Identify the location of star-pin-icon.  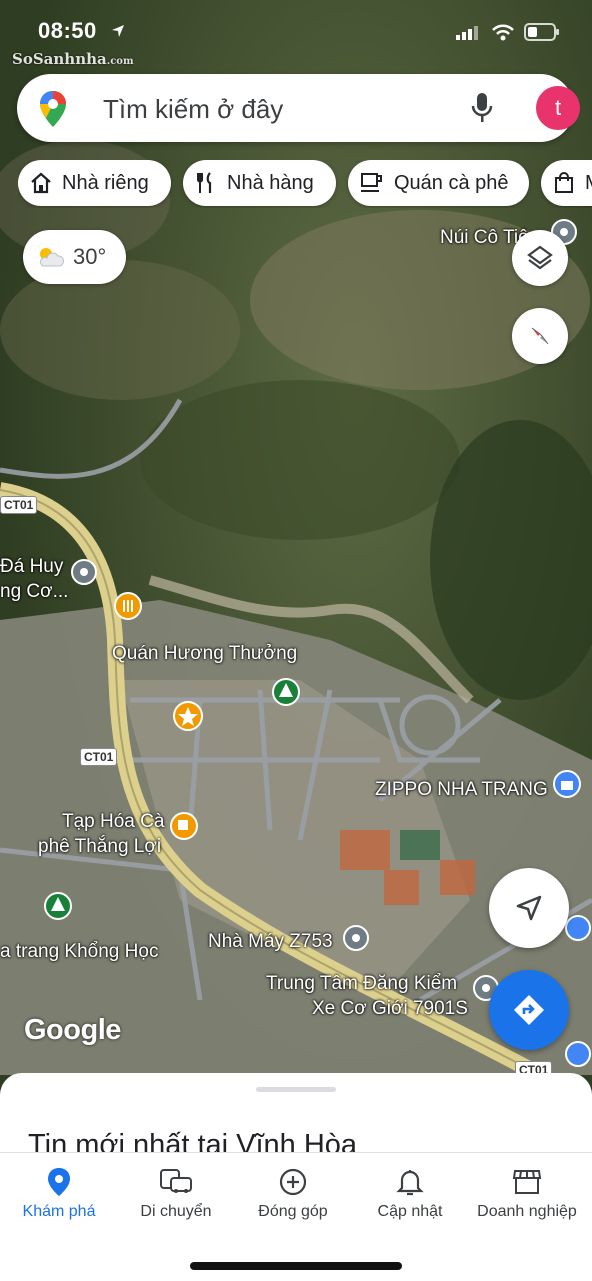
(188, 716).